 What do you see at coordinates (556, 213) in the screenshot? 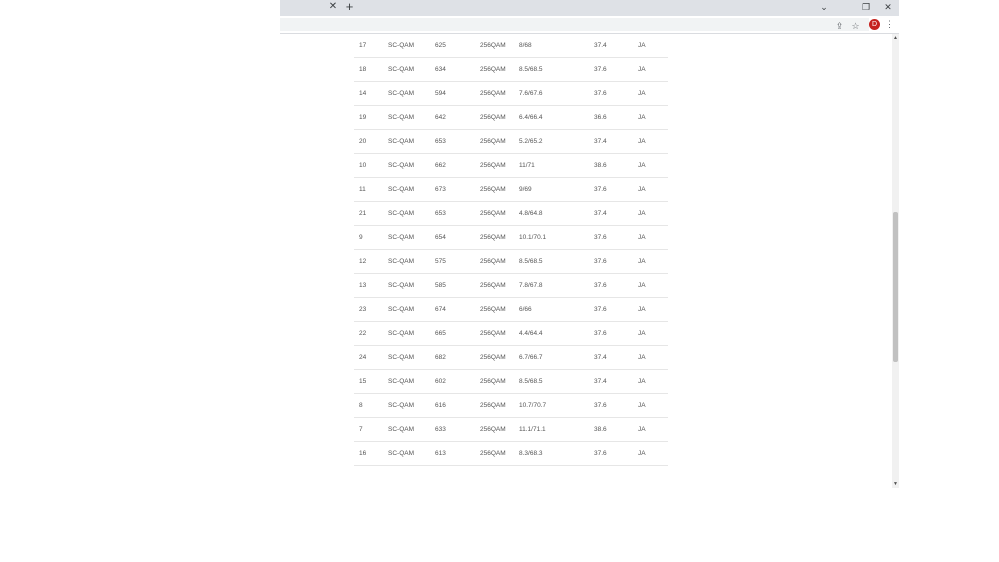
I see `power-cell: 4.8/64.8` at bounding box center [556, 213].